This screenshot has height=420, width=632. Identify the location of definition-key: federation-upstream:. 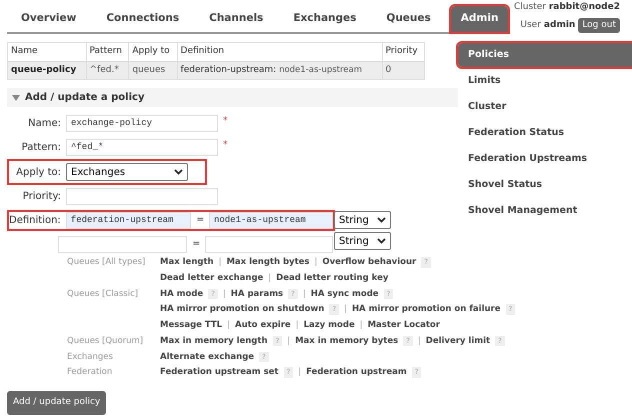
(228, 69).